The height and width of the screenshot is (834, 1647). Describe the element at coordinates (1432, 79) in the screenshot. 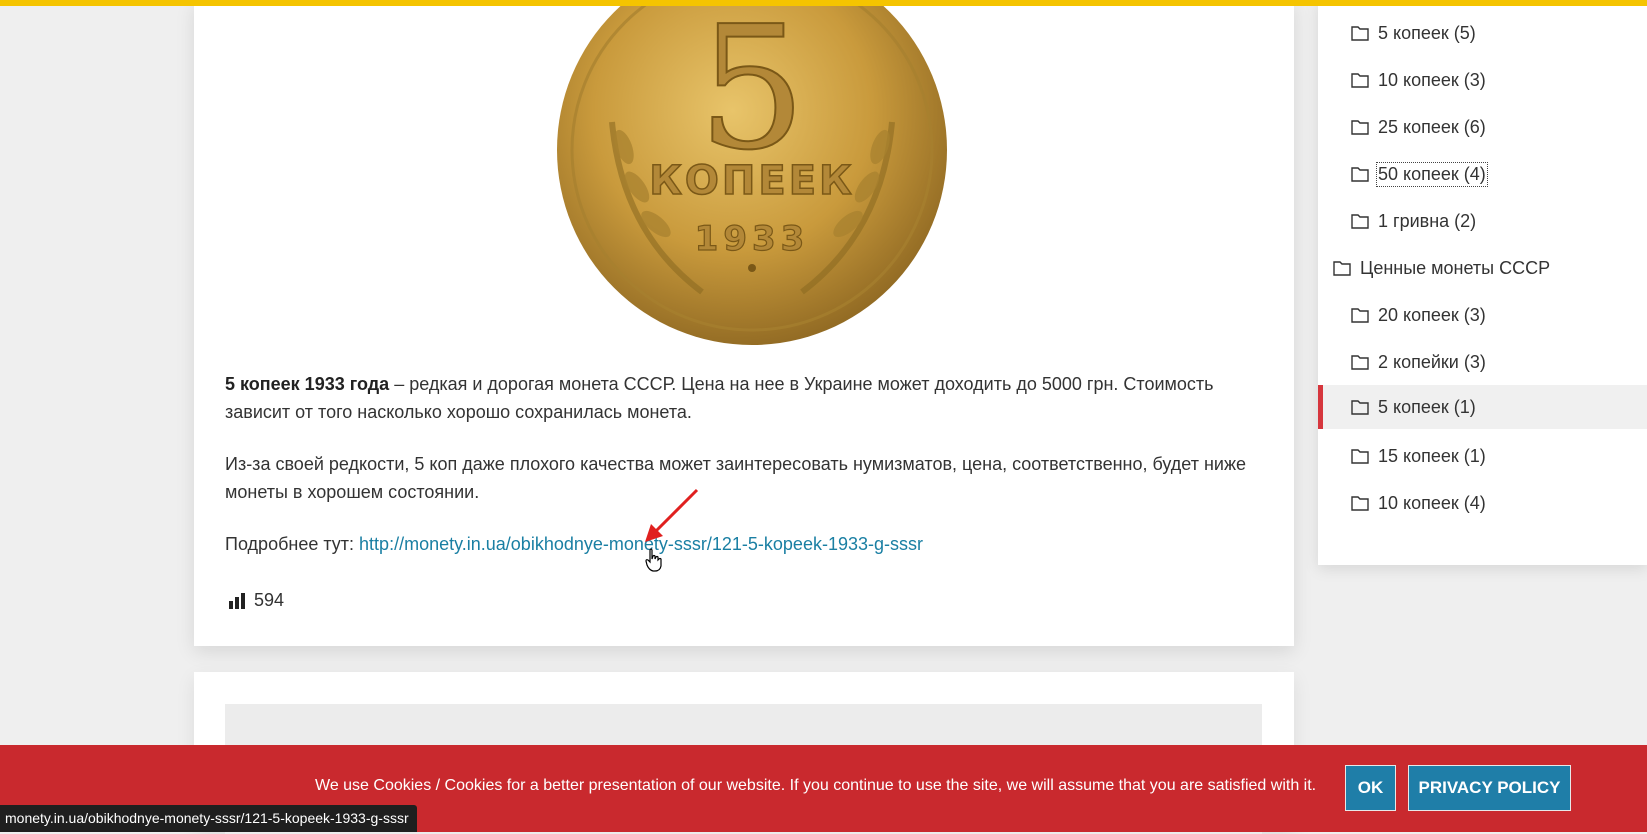

I see `category-label: 10 копеек (3)` at that location.